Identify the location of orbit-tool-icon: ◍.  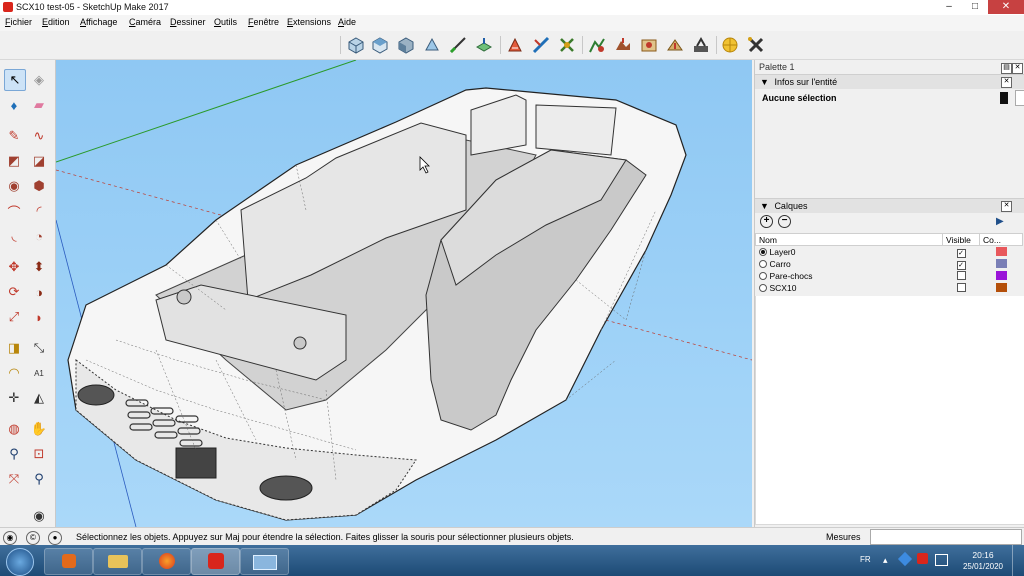
(14, 429).